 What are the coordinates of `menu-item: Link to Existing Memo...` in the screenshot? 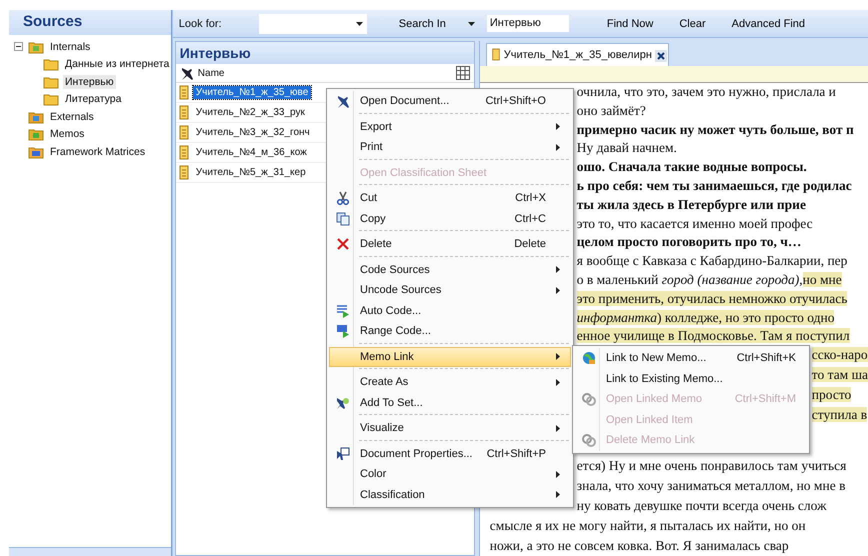 It's located at (691, 378).